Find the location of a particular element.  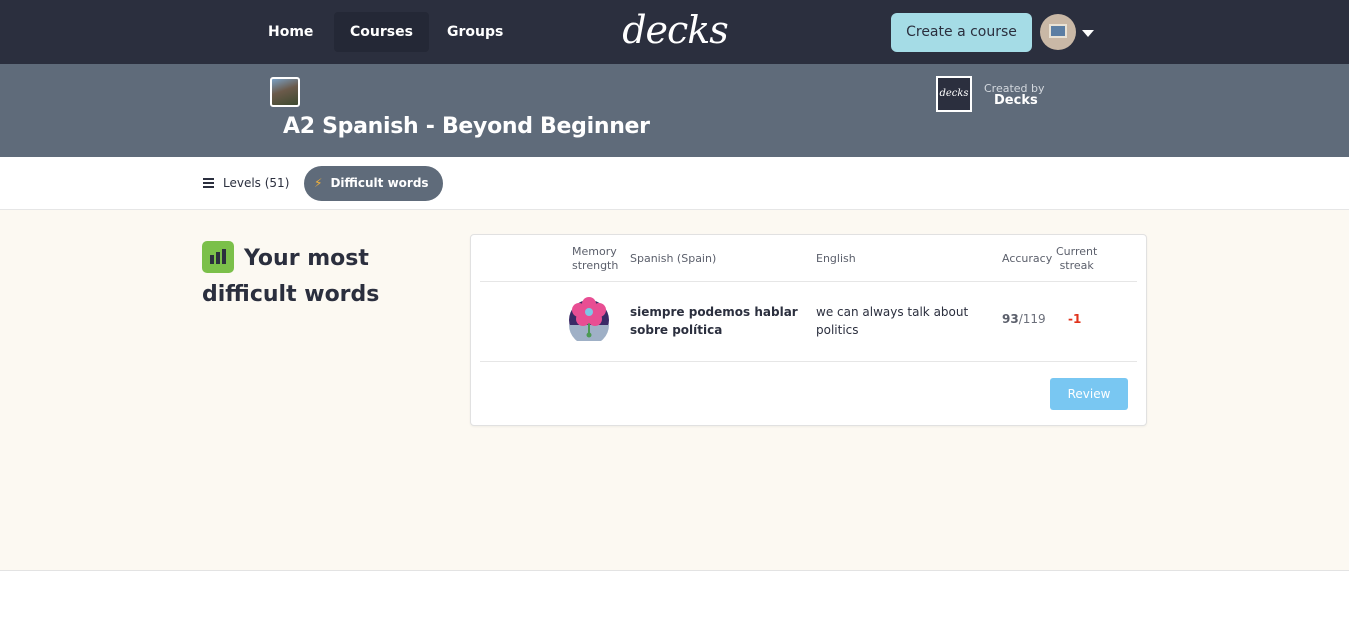

decks-logo: decks is located at coordinates (675, 30).